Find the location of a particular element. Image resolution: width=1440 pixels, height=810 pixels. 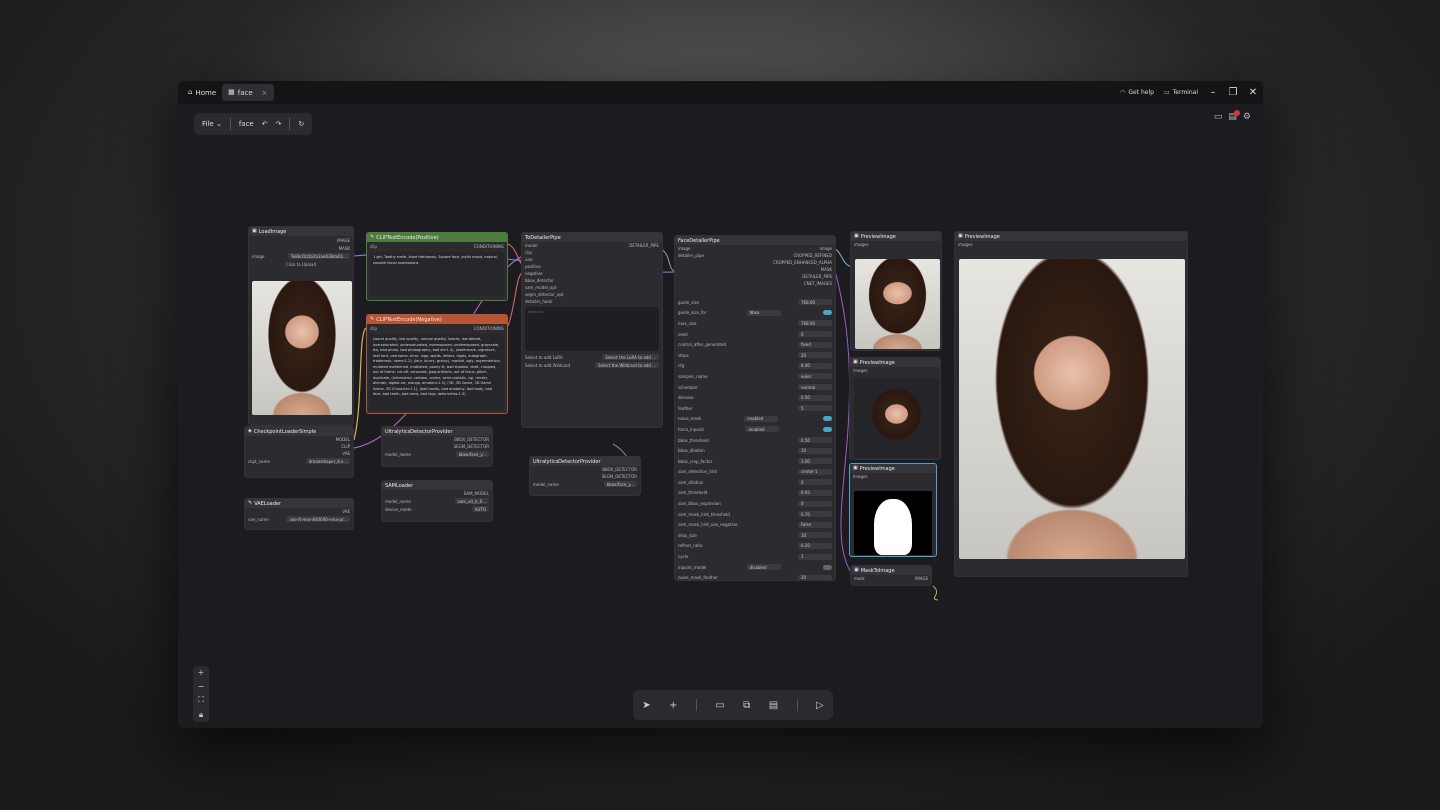

face-widget-row: force_inpaint enabled is located at coordinates (755, 429).